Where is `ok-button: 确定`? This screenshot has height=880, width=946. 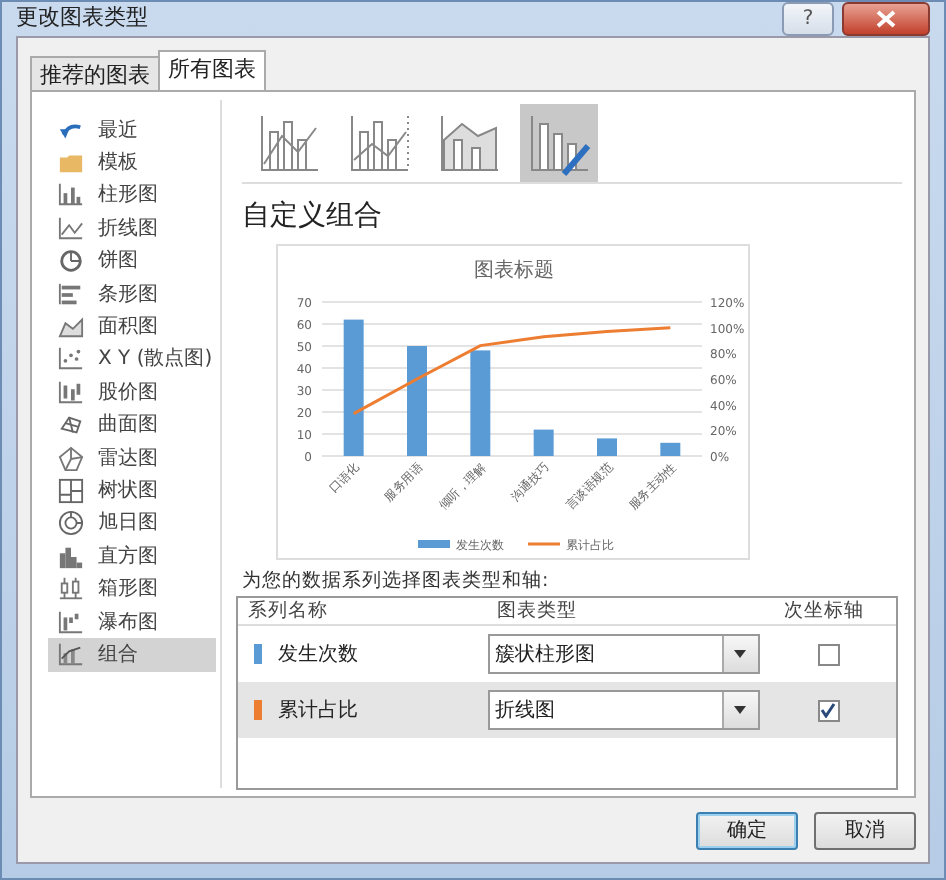
ok-button: 确定 is located at coordinates (747, 831).